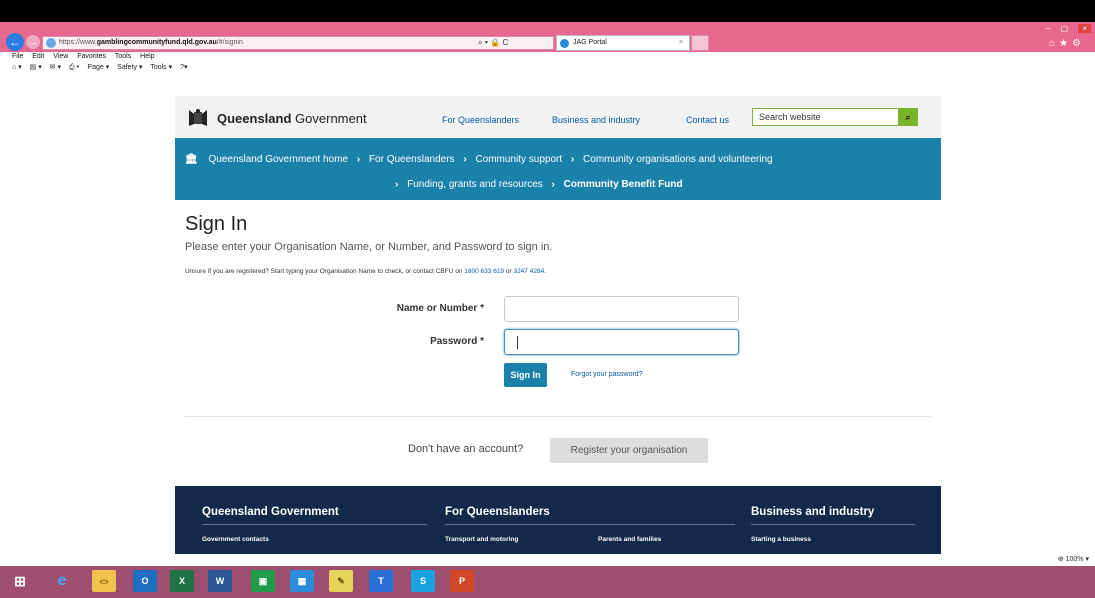 Image resolution: width=1095 pixels, height=598 pixels. Describe the element at coordinates (104, 581) in the screenshot. I see `file-explorer-icon: ▭` at that location.